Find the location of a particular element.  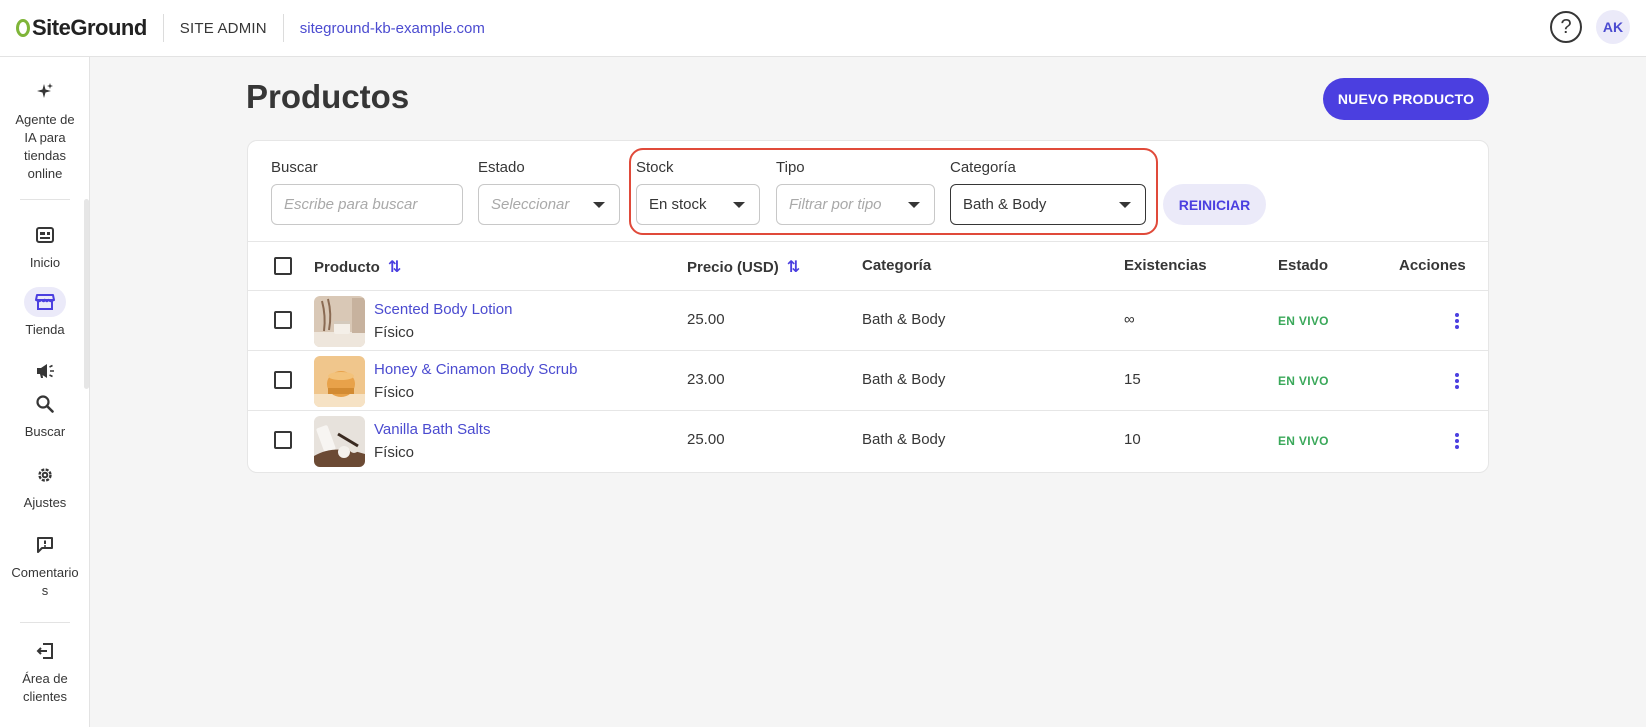

sidebar-item-marketing is located at coordinates (45, 373).